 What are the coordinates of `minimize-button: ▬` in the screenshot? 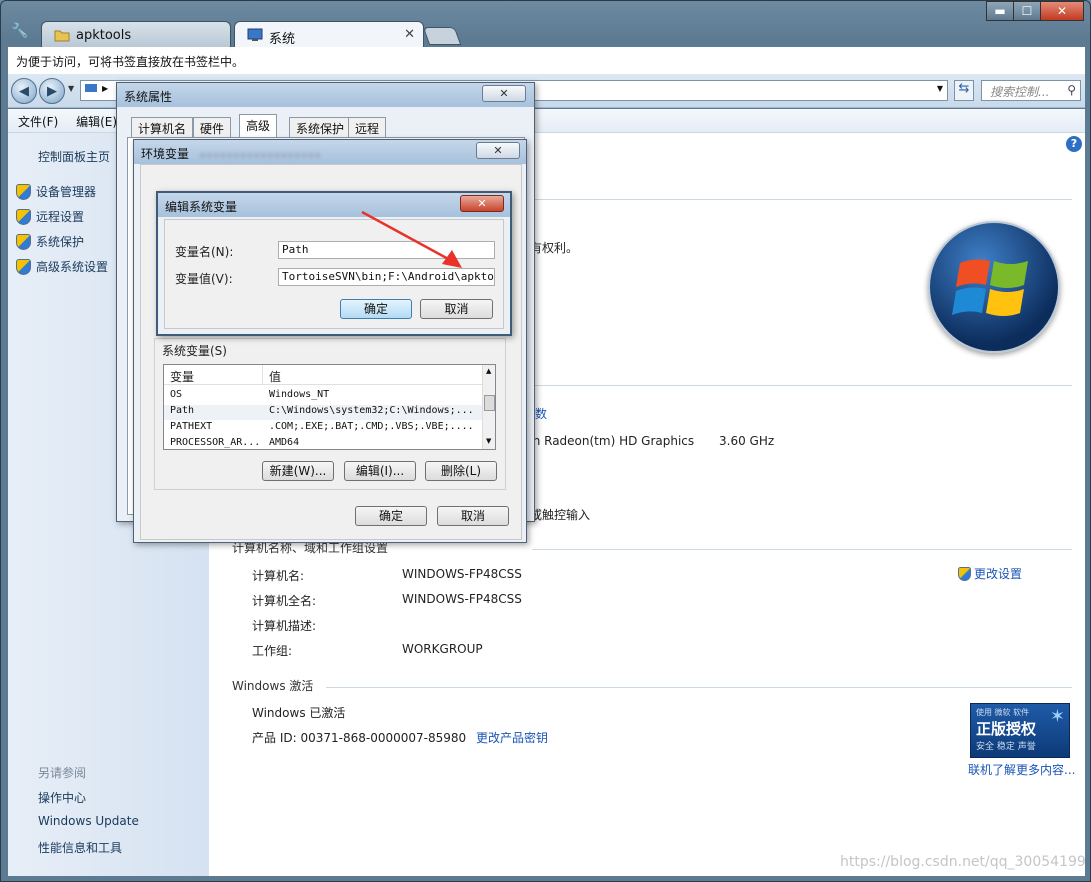 It's located at (1000, 11).